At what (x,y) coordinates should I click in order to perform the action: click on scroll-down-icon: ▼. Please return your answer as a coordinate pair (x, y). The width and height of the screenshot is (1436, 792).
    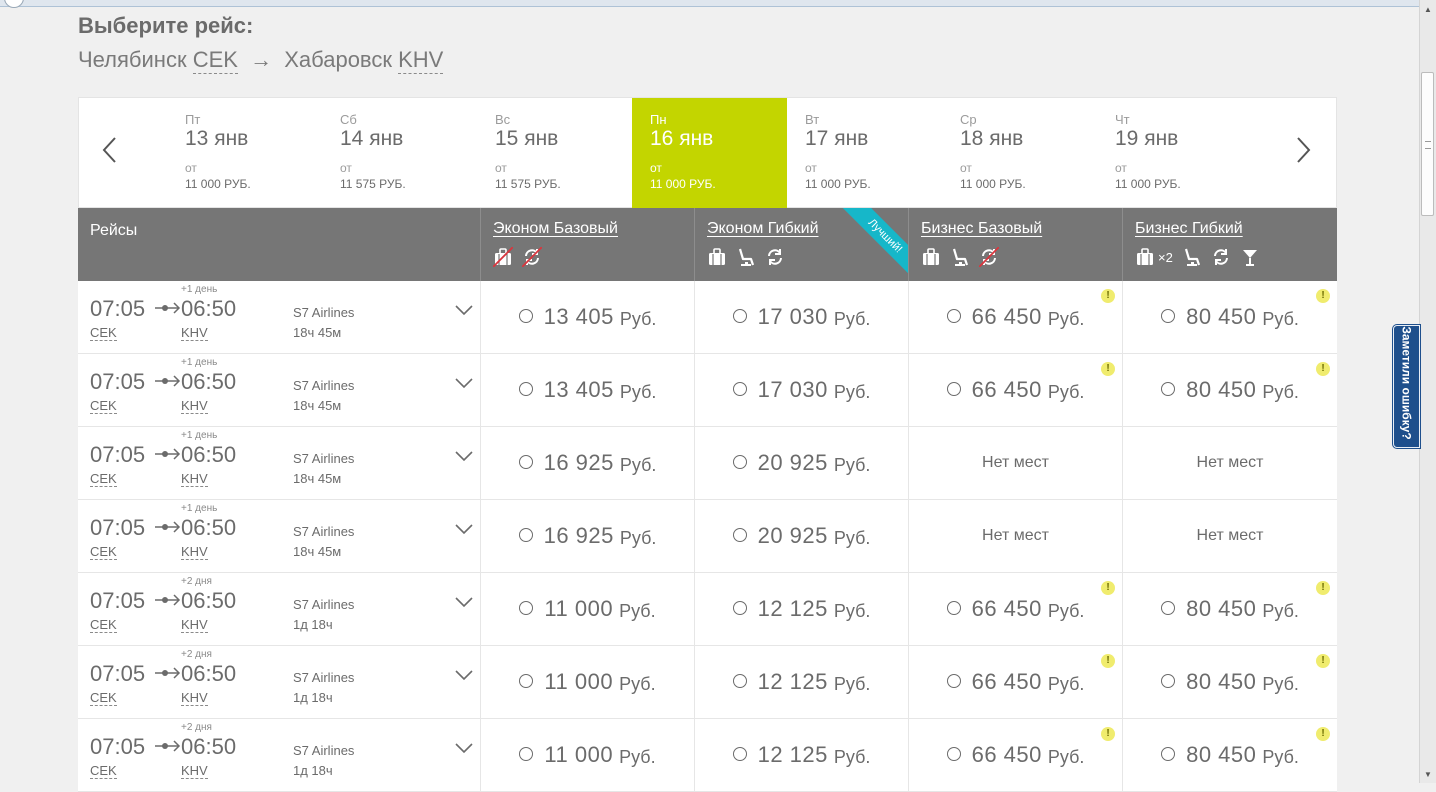
    Looking at the image, I should click on (1428, 775).